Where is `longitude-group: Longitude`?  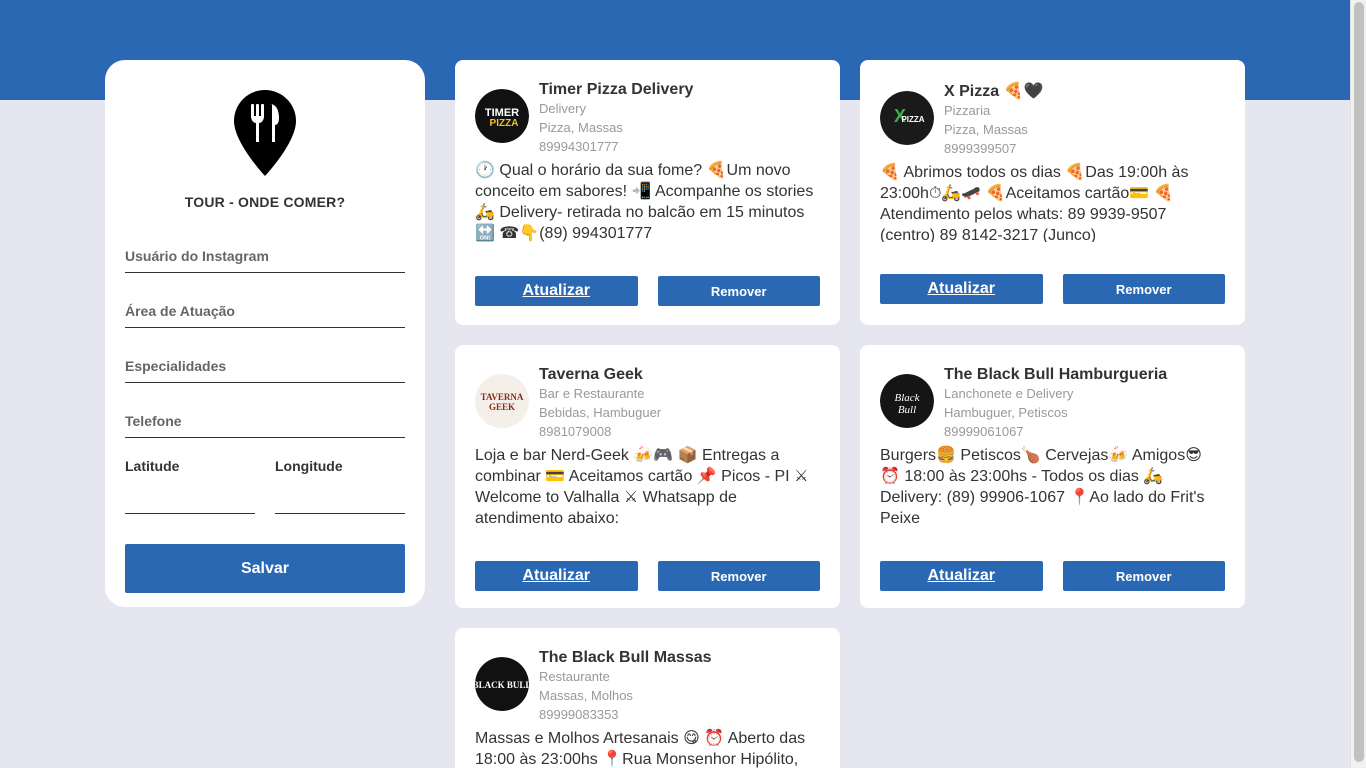
longitude-group: Longitude is located at coordinates (340, 486).